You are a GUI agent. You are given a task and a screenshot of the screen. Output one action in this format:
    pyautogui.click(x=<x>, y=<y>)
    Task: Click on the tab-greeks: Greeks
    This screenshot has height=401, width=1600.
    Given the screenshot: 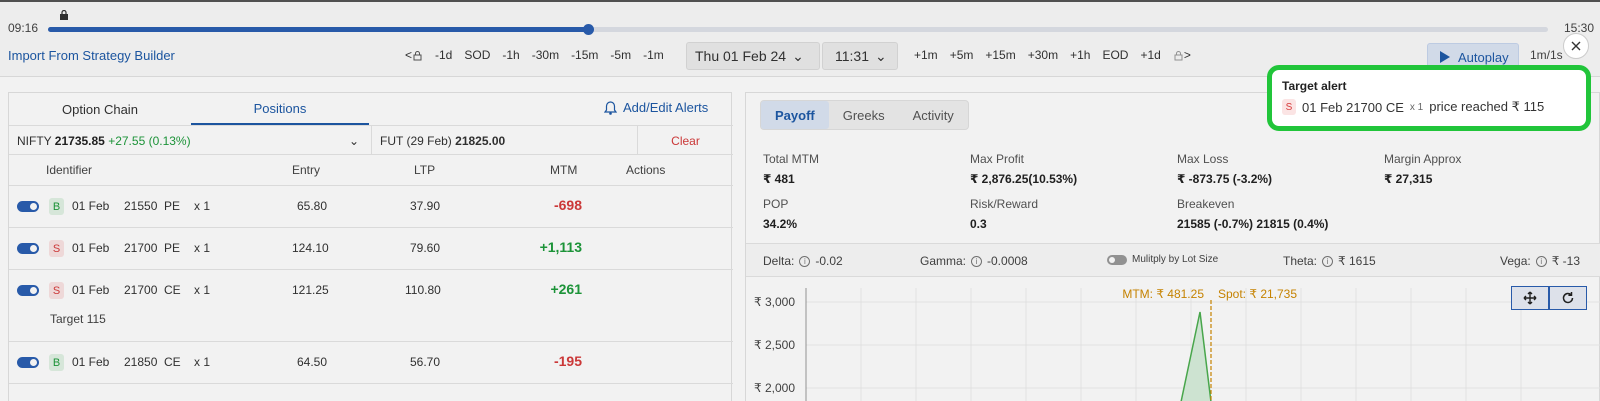 What is the action you would take?
    pyautogui.click(x=864, y=115)
    